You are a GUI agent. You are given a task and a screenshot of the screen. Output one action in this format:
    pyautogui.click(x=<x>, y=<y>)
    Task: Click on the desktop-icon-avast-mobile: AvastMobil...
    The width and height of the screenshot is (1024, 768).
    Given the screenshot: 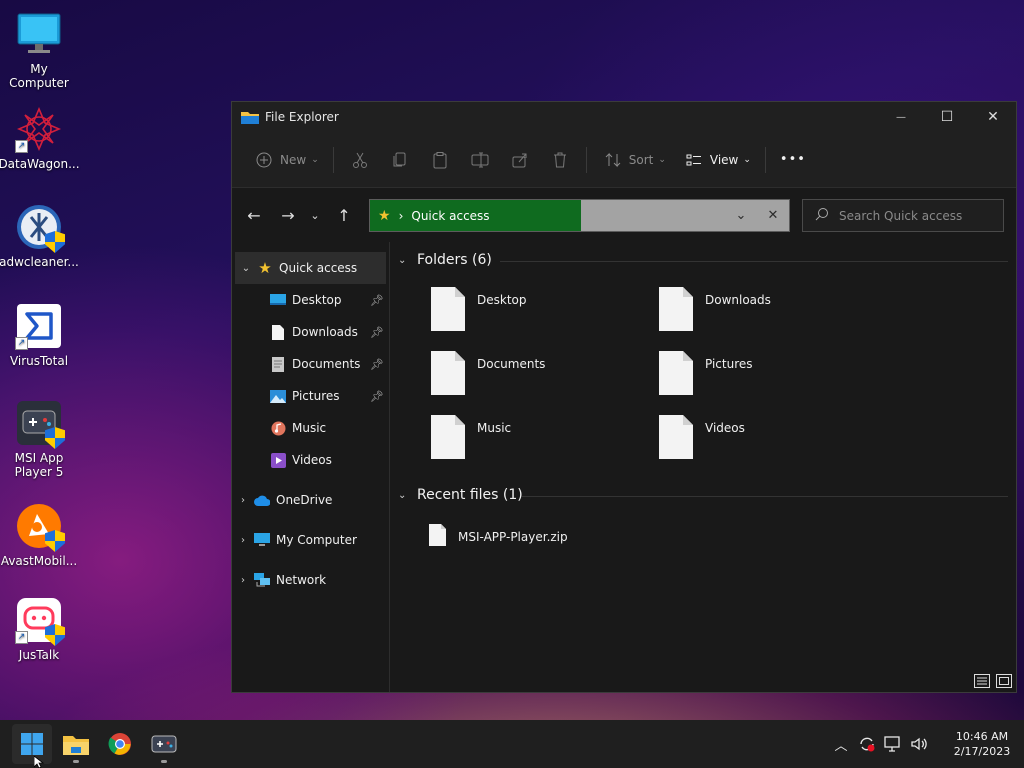 What is the action you would take?
    pyautogui.click(x=39, y=535)
    